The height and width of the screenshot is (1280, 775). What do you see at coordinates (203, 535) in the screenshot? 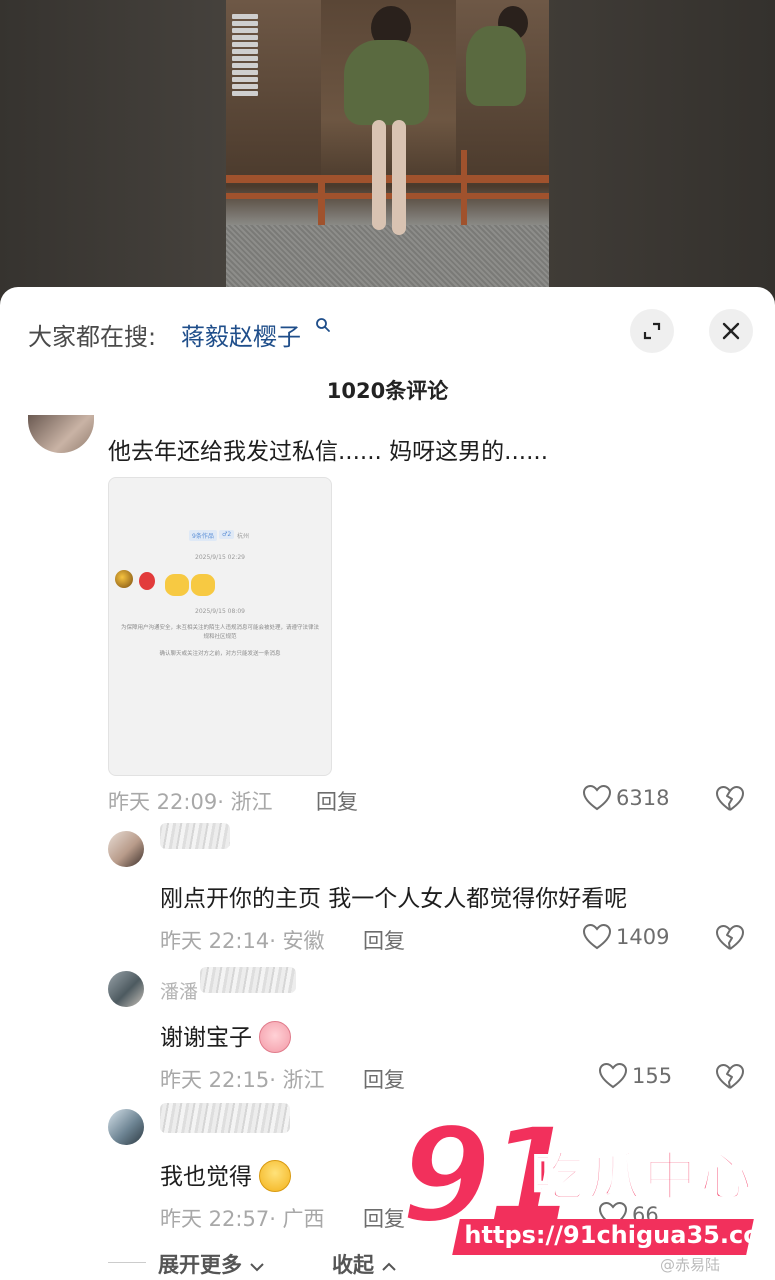
I see `attachment-tag: 9条作品` at bounding box center [203, 535].